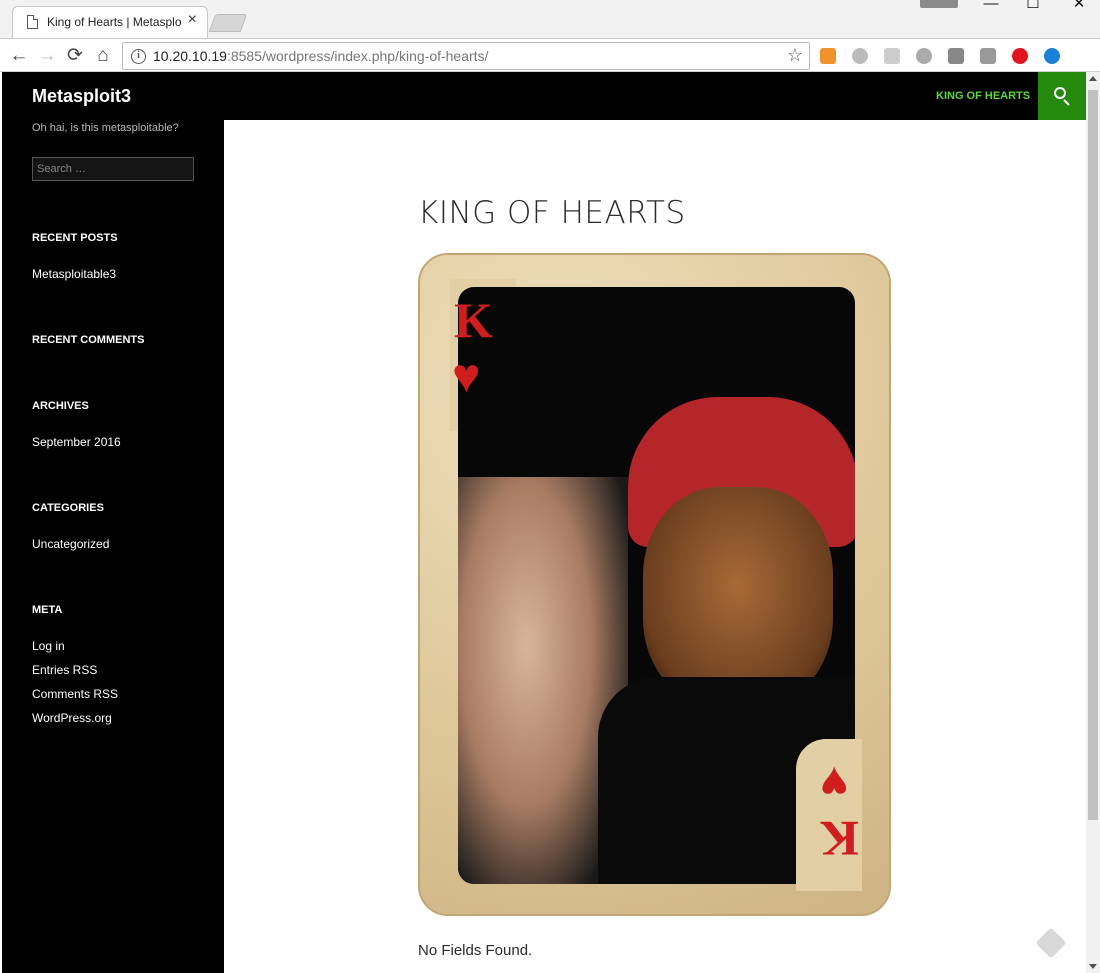 Image resolution: width=1100 pixels, height=973 pixels. Describe the element at coordinates (983, 96) in the screenshot. I see `nav-item-king-of-hearts: KING OF HEARTS` at that location.